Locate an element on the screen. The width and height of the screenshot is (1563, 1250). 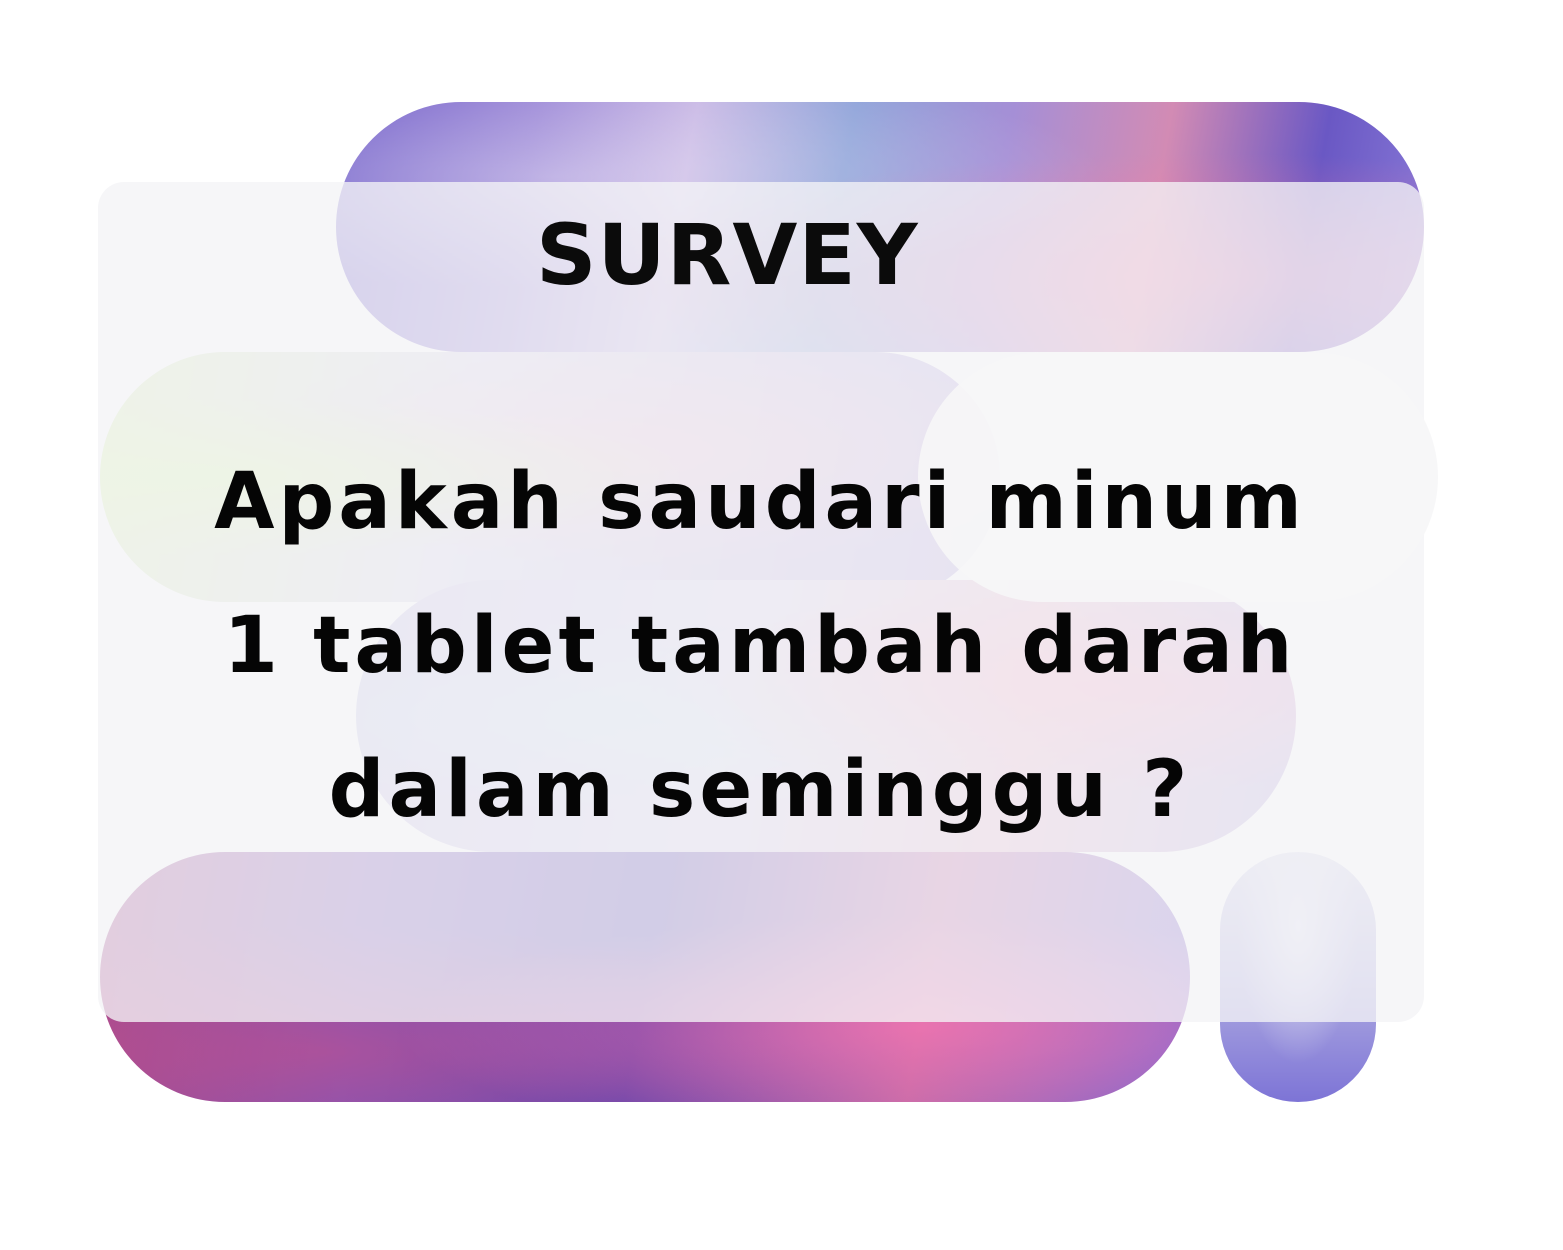
page-title: SURVEY is located at coordinates (727, 255).